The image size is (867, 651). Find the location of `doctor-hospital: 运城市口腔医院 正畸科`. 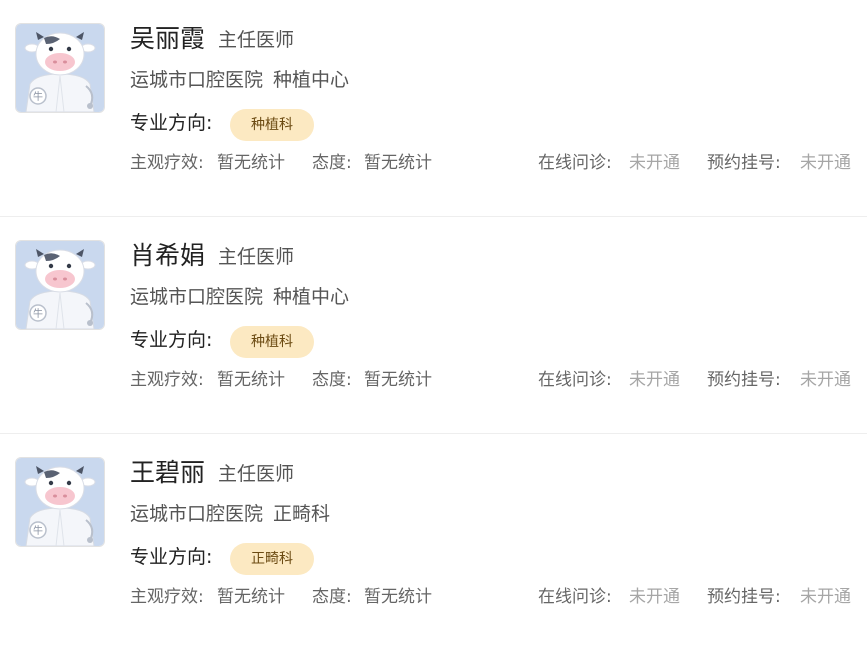

doctor-hospital: 运城市口腔医院 正畸科 is located at coordinates (230, 514).